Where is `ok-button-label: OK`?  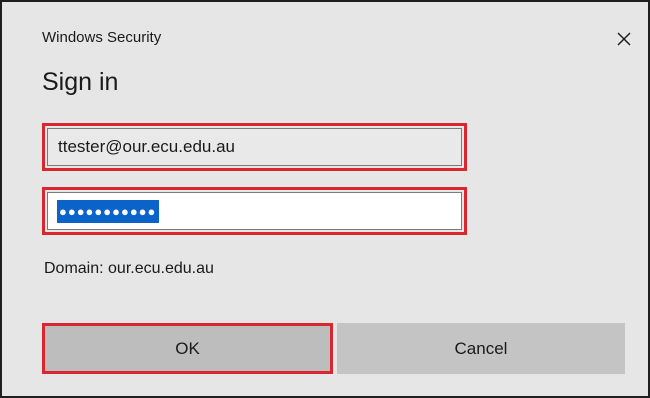 ok-button-label: OK is located at coordinates (187, 348).